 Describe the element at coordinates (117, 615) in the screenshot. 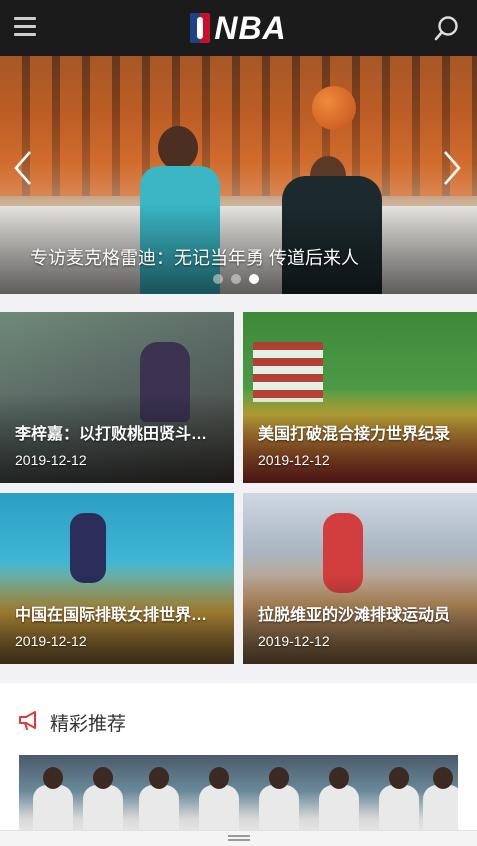

I see `news-card-title: 中国在国际排联女排世界俱乐部` at that location.